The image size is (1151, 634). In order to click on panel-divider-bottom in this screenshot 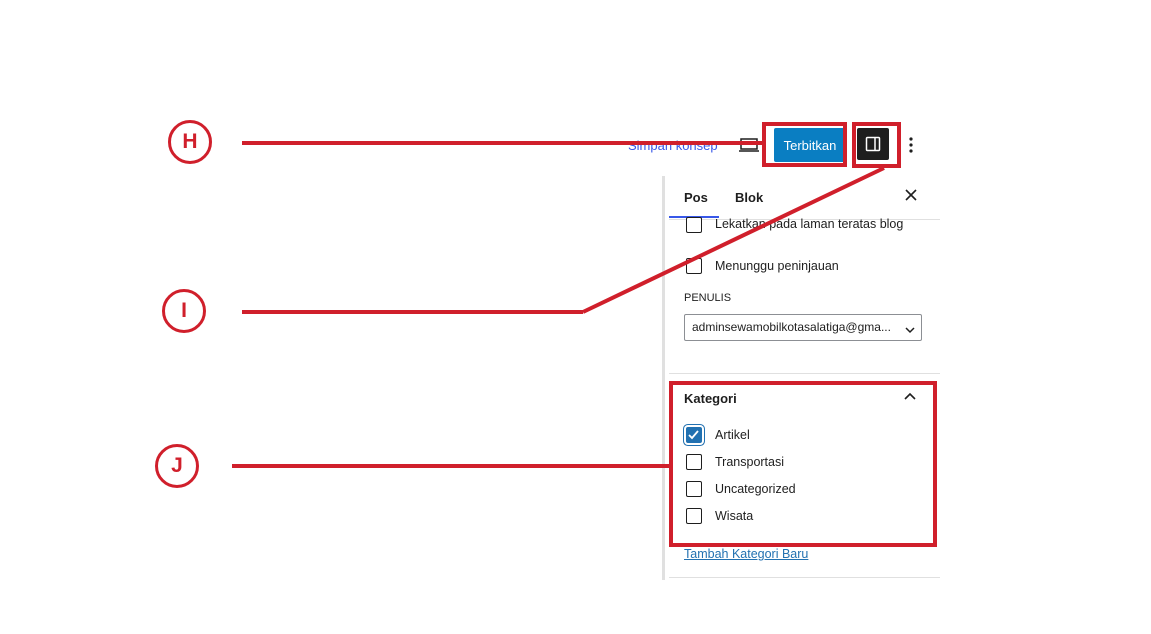, I will do `click(804, 577)`.